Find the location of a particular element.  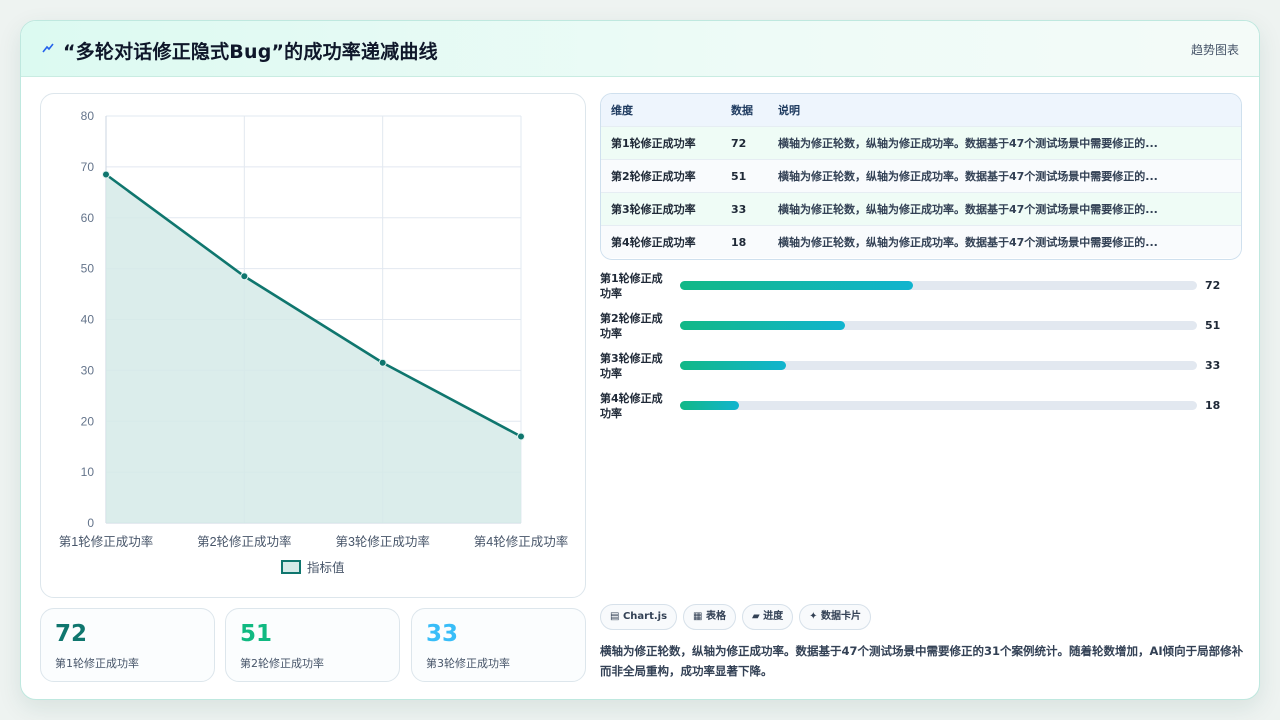

progress-label: 第1轮修正成功率 is located at coordinates (631, 286).